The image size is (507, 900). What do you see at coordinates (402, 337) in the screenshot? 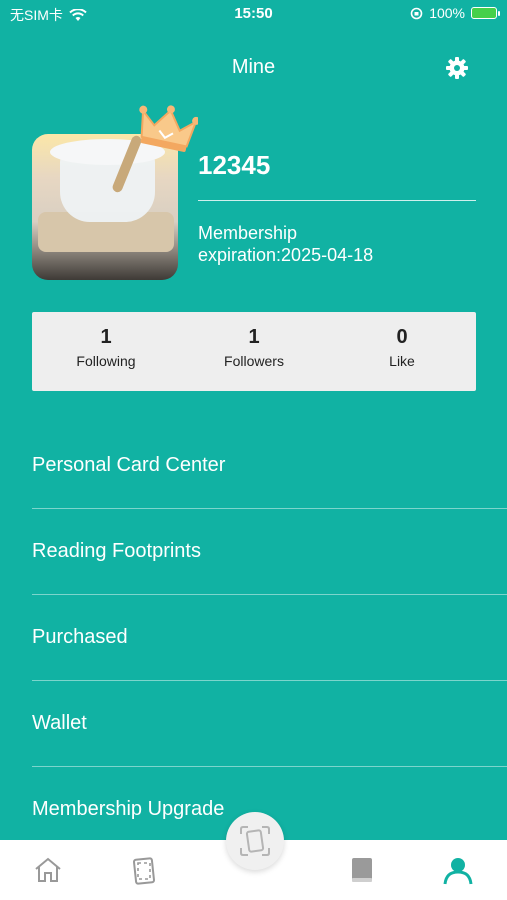
I see `stat-like-value: 0` at bounding box center [402, 337].